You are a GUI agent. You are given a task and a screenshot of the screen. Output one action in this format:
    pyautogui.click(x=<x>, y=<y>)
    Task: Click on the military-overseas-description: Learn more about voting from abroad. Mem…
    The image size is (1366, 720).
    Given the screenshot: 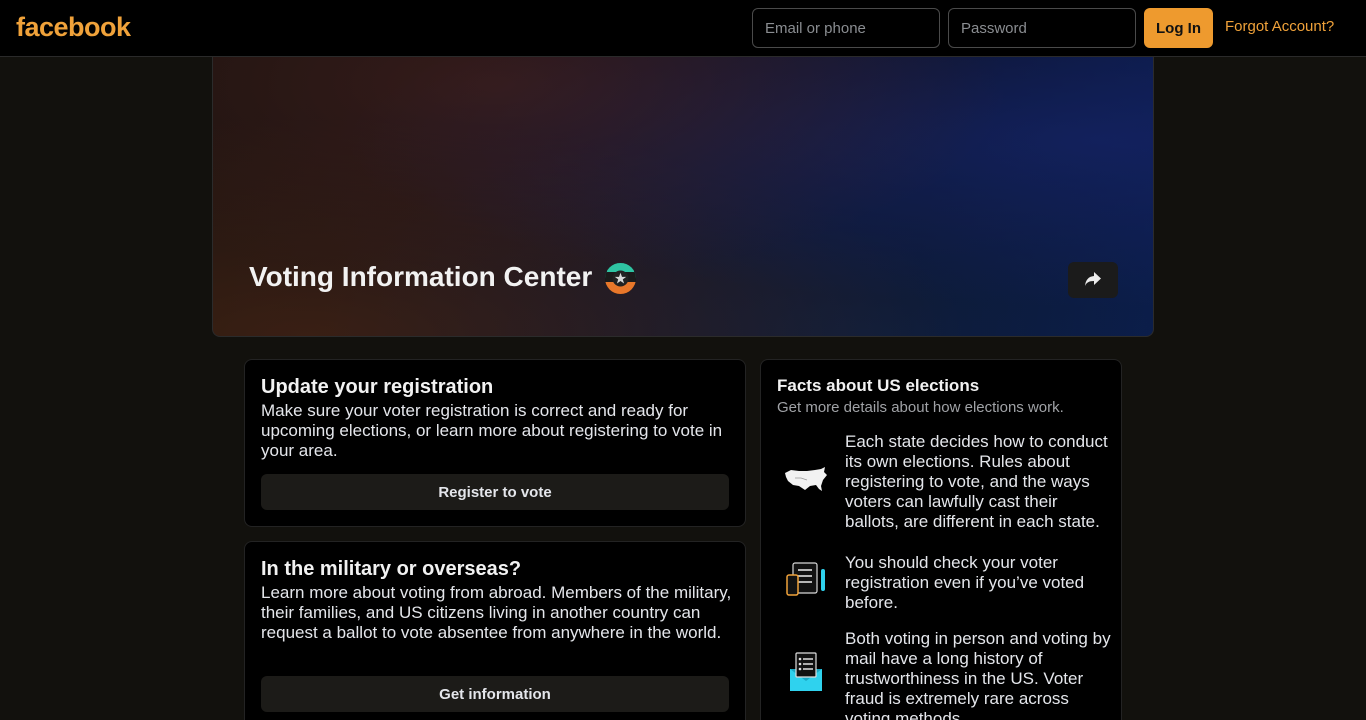 What is the action you would take?
    pyautogui.click(x=496, y=612)
    